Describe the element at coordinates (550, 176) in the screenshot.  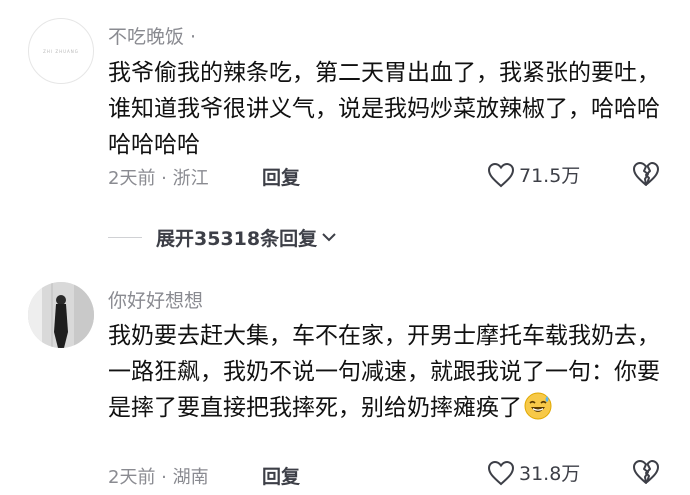
I see `like-count: 71.5万` at that location.